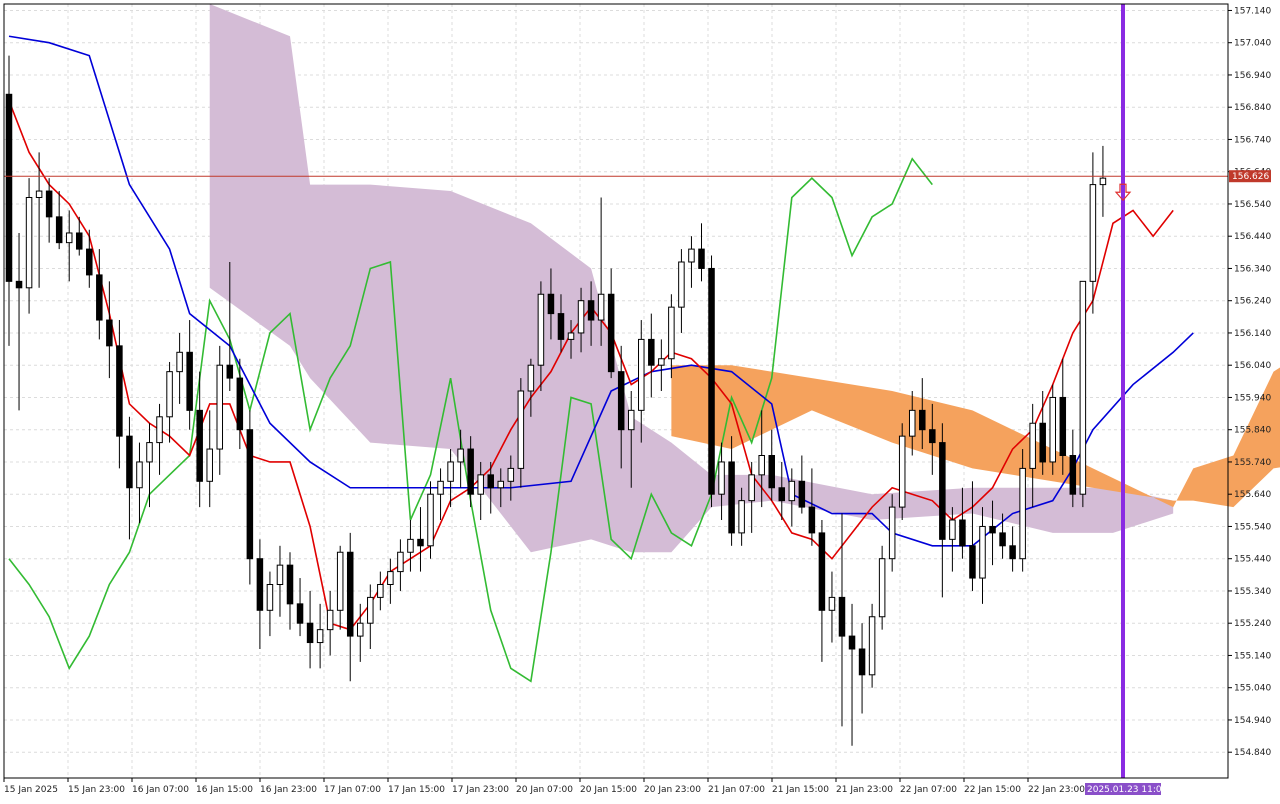 The width and height of the screenshot is (1280, 804). I want to click on y-tick-label: 156.740, so click(1252, 140).